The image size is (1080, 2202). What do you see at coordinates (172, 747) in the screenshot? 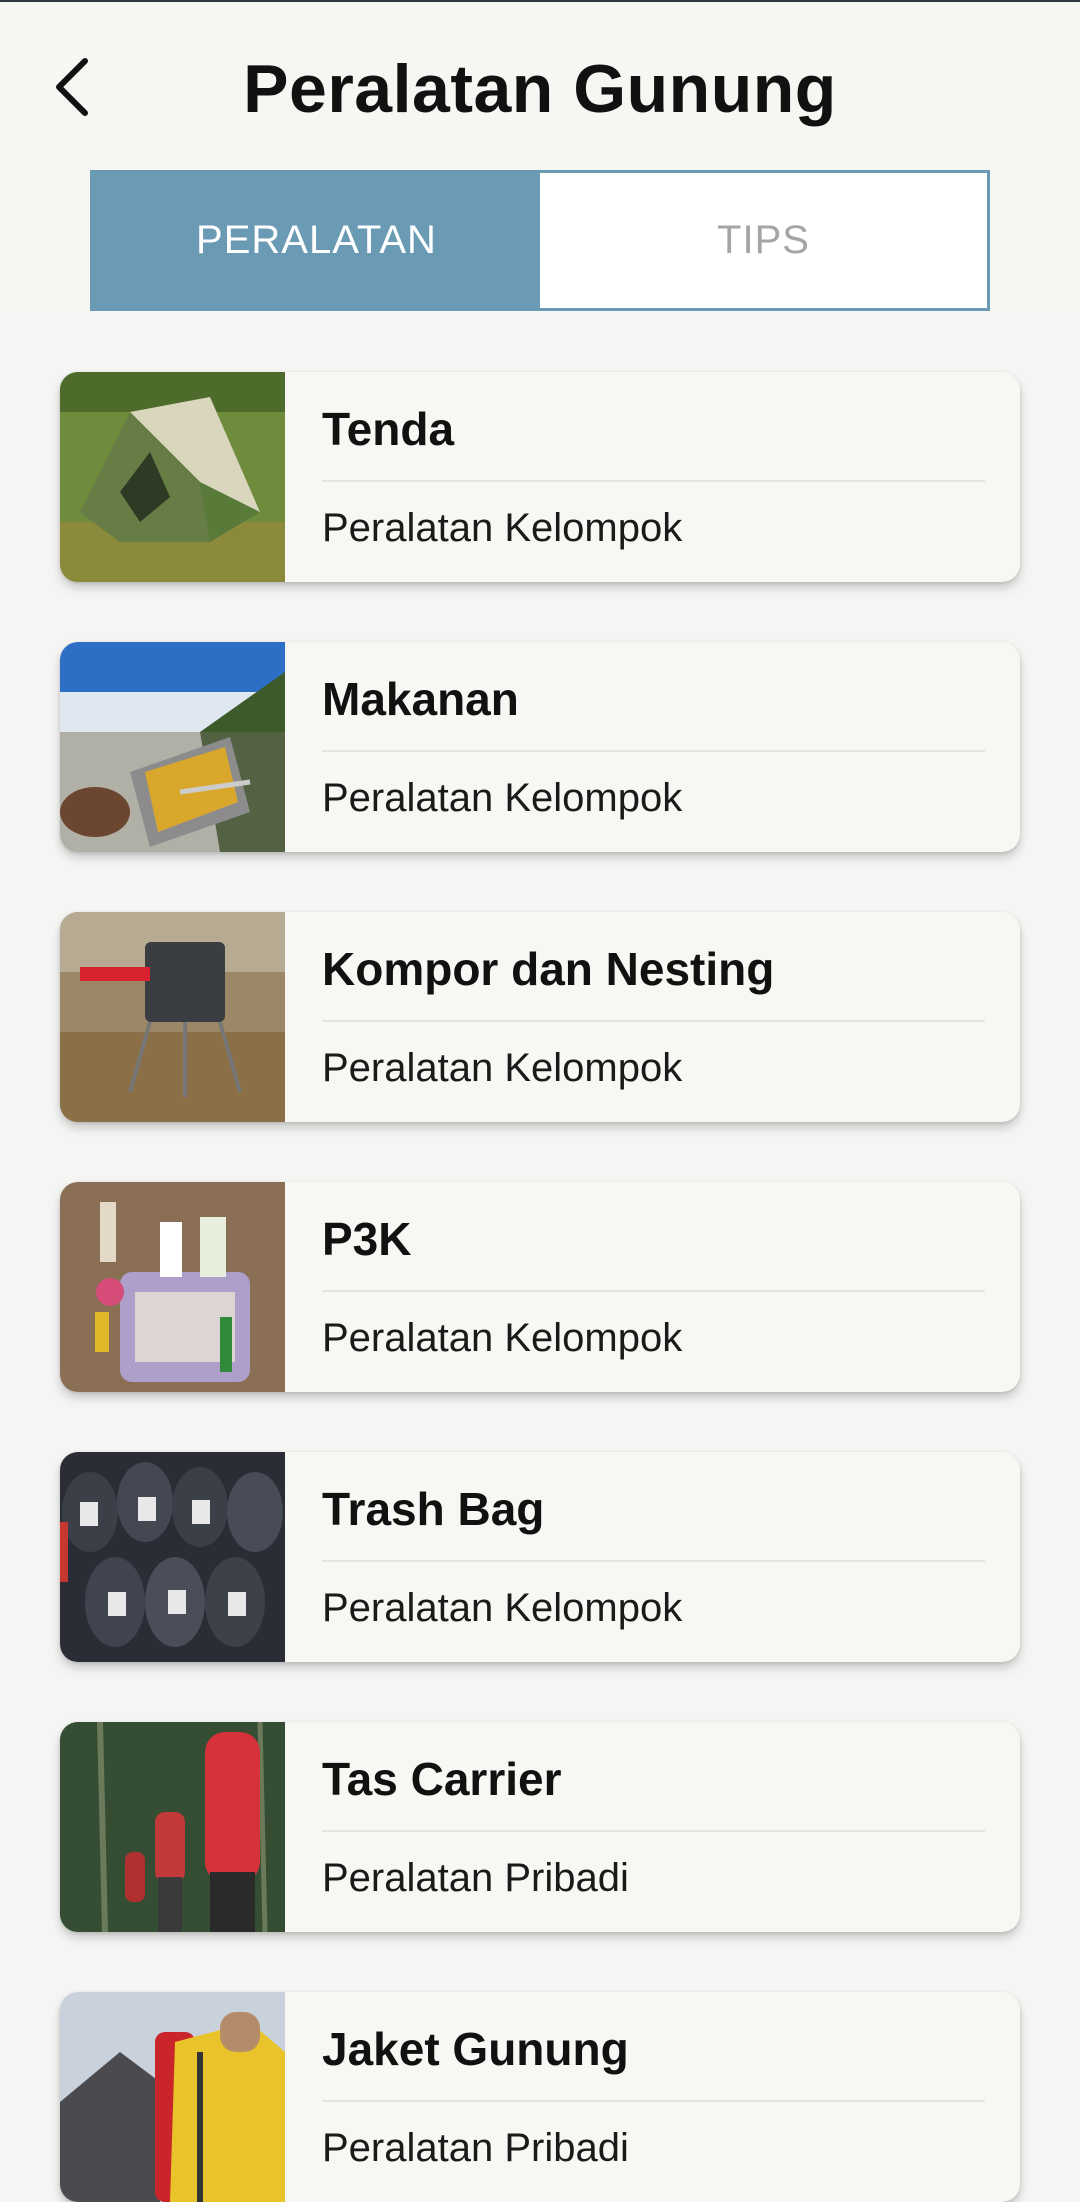
I see `food-pan-photo` at bounding box center [172, 747].